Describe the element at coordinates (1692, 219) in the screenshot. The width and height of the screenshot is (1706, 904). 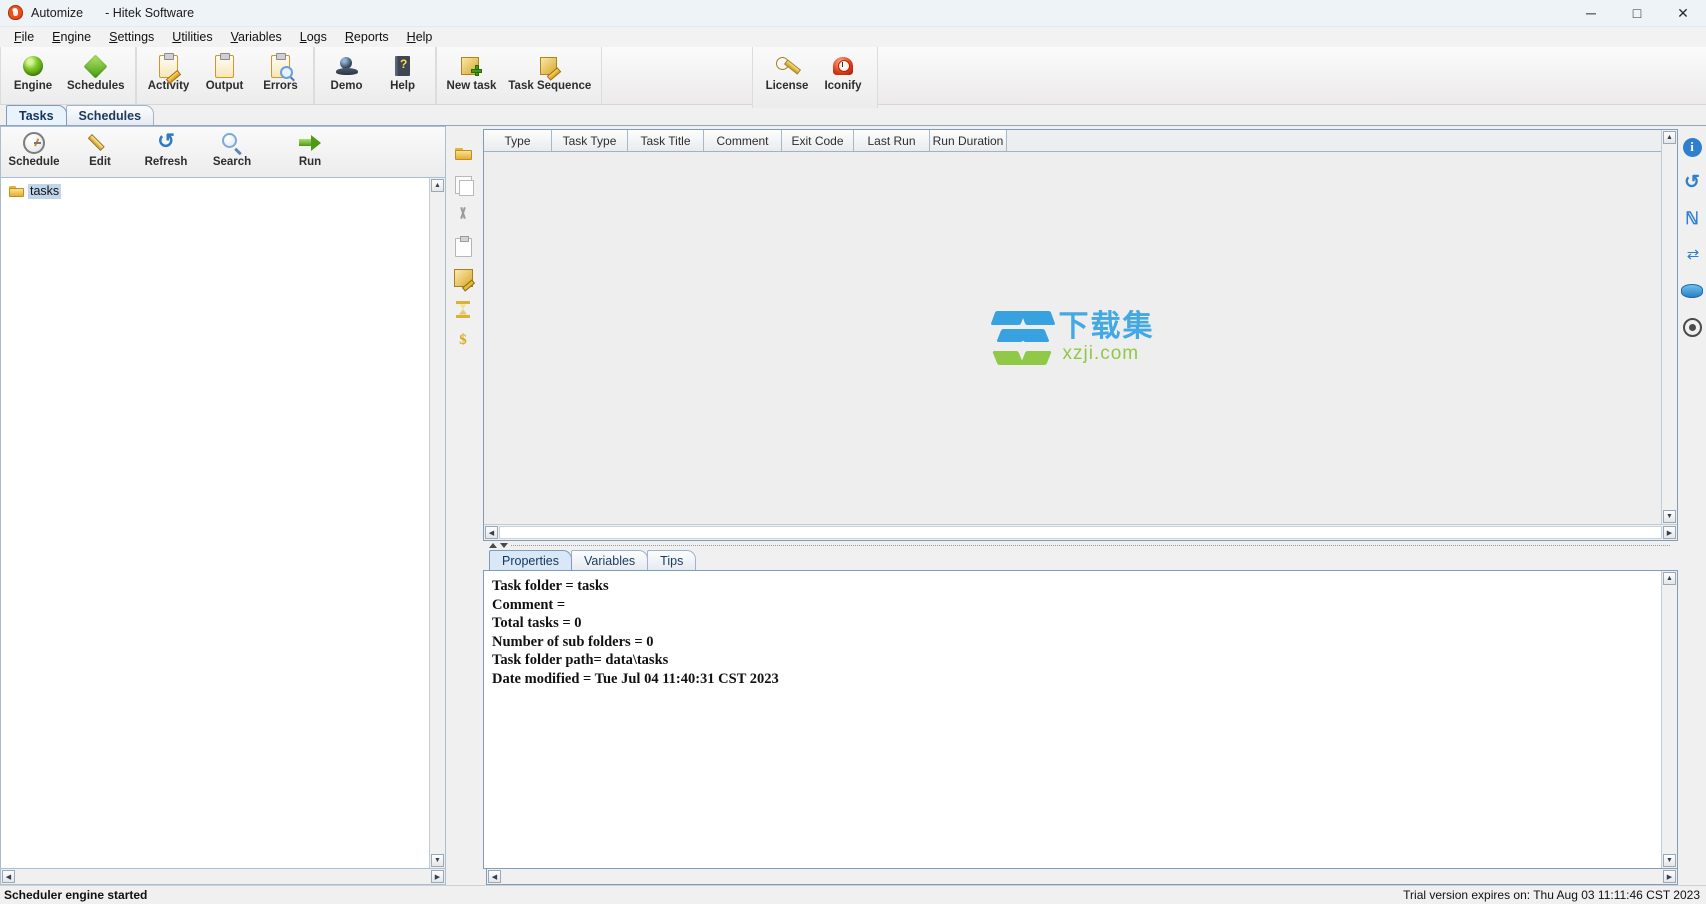
I see `network-icon: ℕ` at that location.